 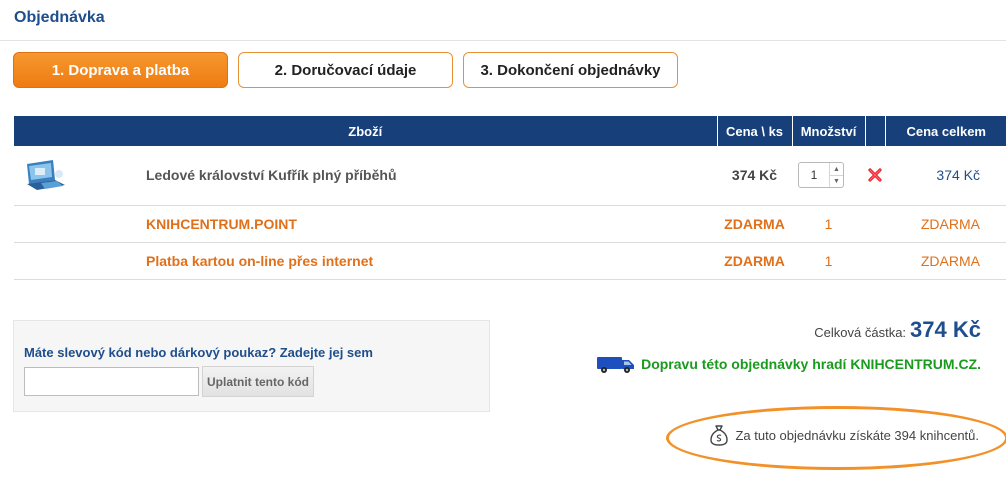 What do you see at coordinates (570, 70) in the screenshot?
I see `step-order-completion: 3. Dokončení objednávky` at bounding box center [570, 70].